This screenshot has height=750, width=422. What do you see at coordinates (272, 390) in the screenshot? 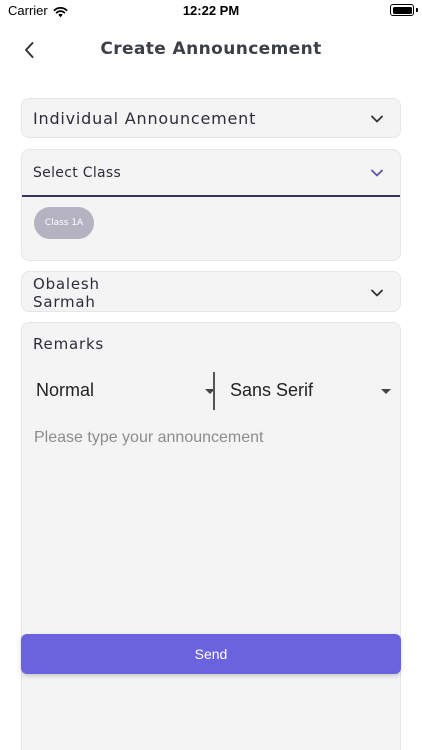
I see `font-family-value: Sans Serif` at bounding box center [272, 390].